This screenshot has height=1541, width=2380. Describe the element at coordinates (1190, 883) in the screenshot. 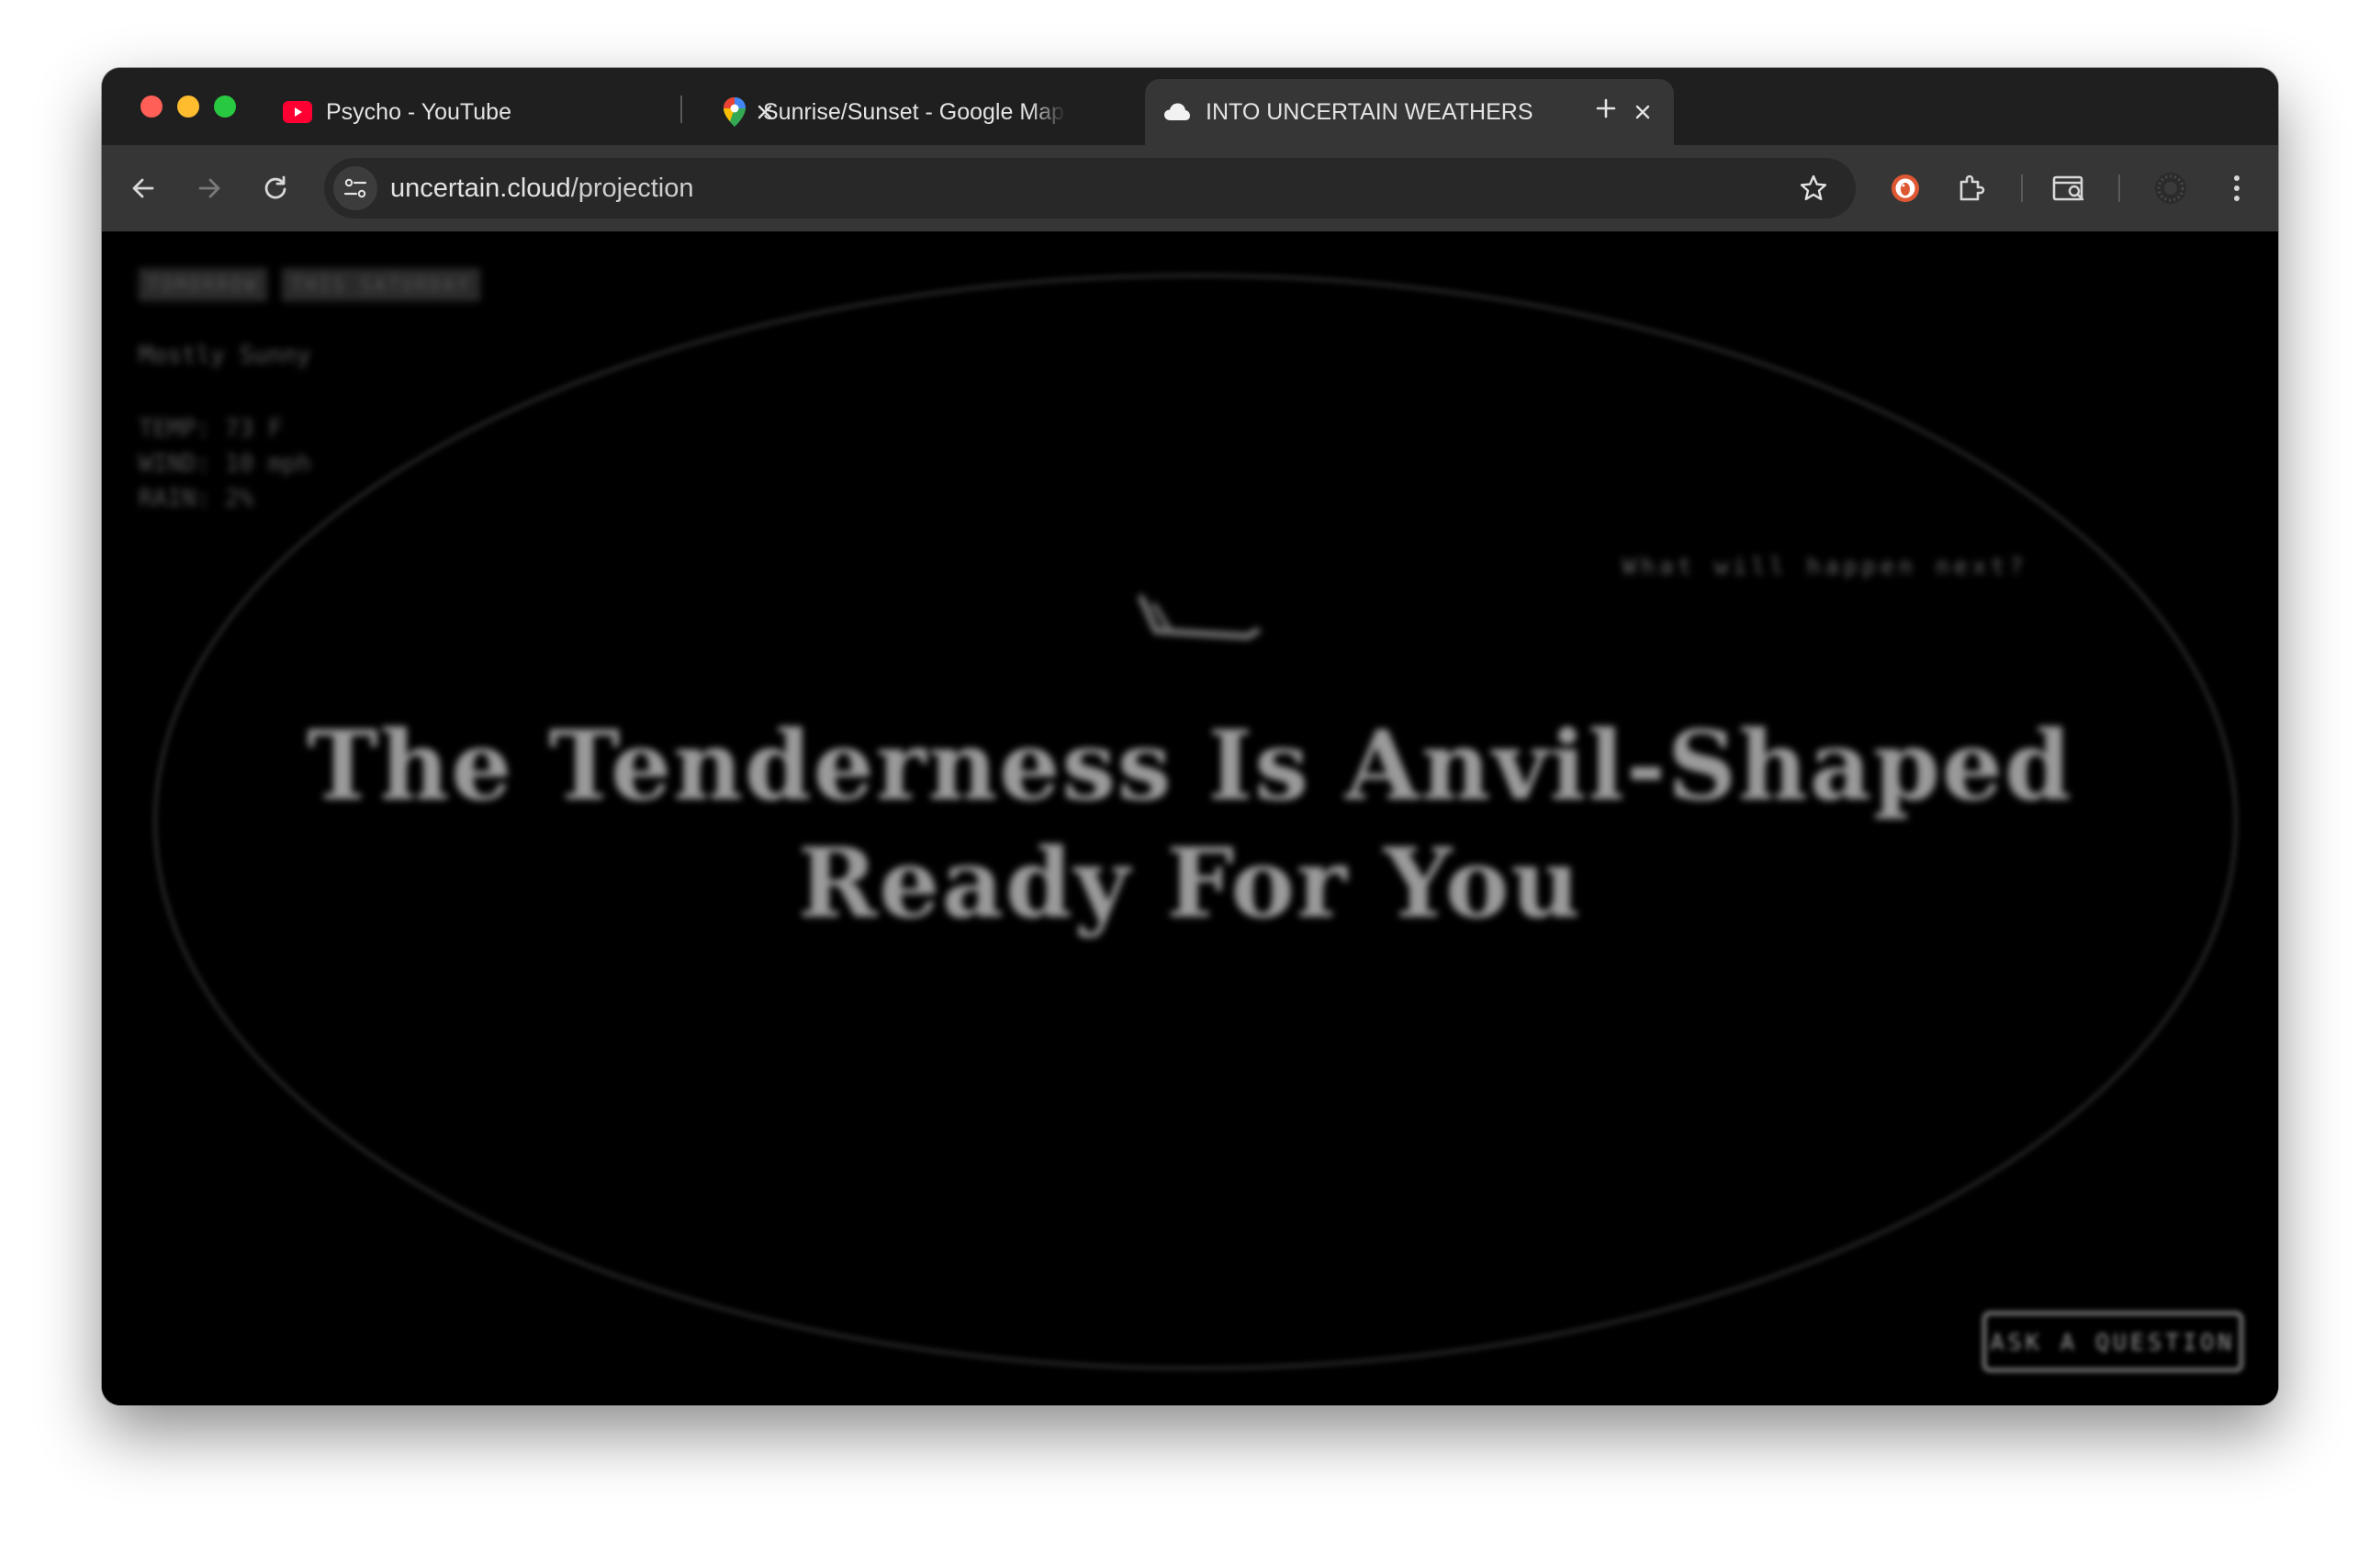

I see `headline-line-2: Ready For You` at that location.